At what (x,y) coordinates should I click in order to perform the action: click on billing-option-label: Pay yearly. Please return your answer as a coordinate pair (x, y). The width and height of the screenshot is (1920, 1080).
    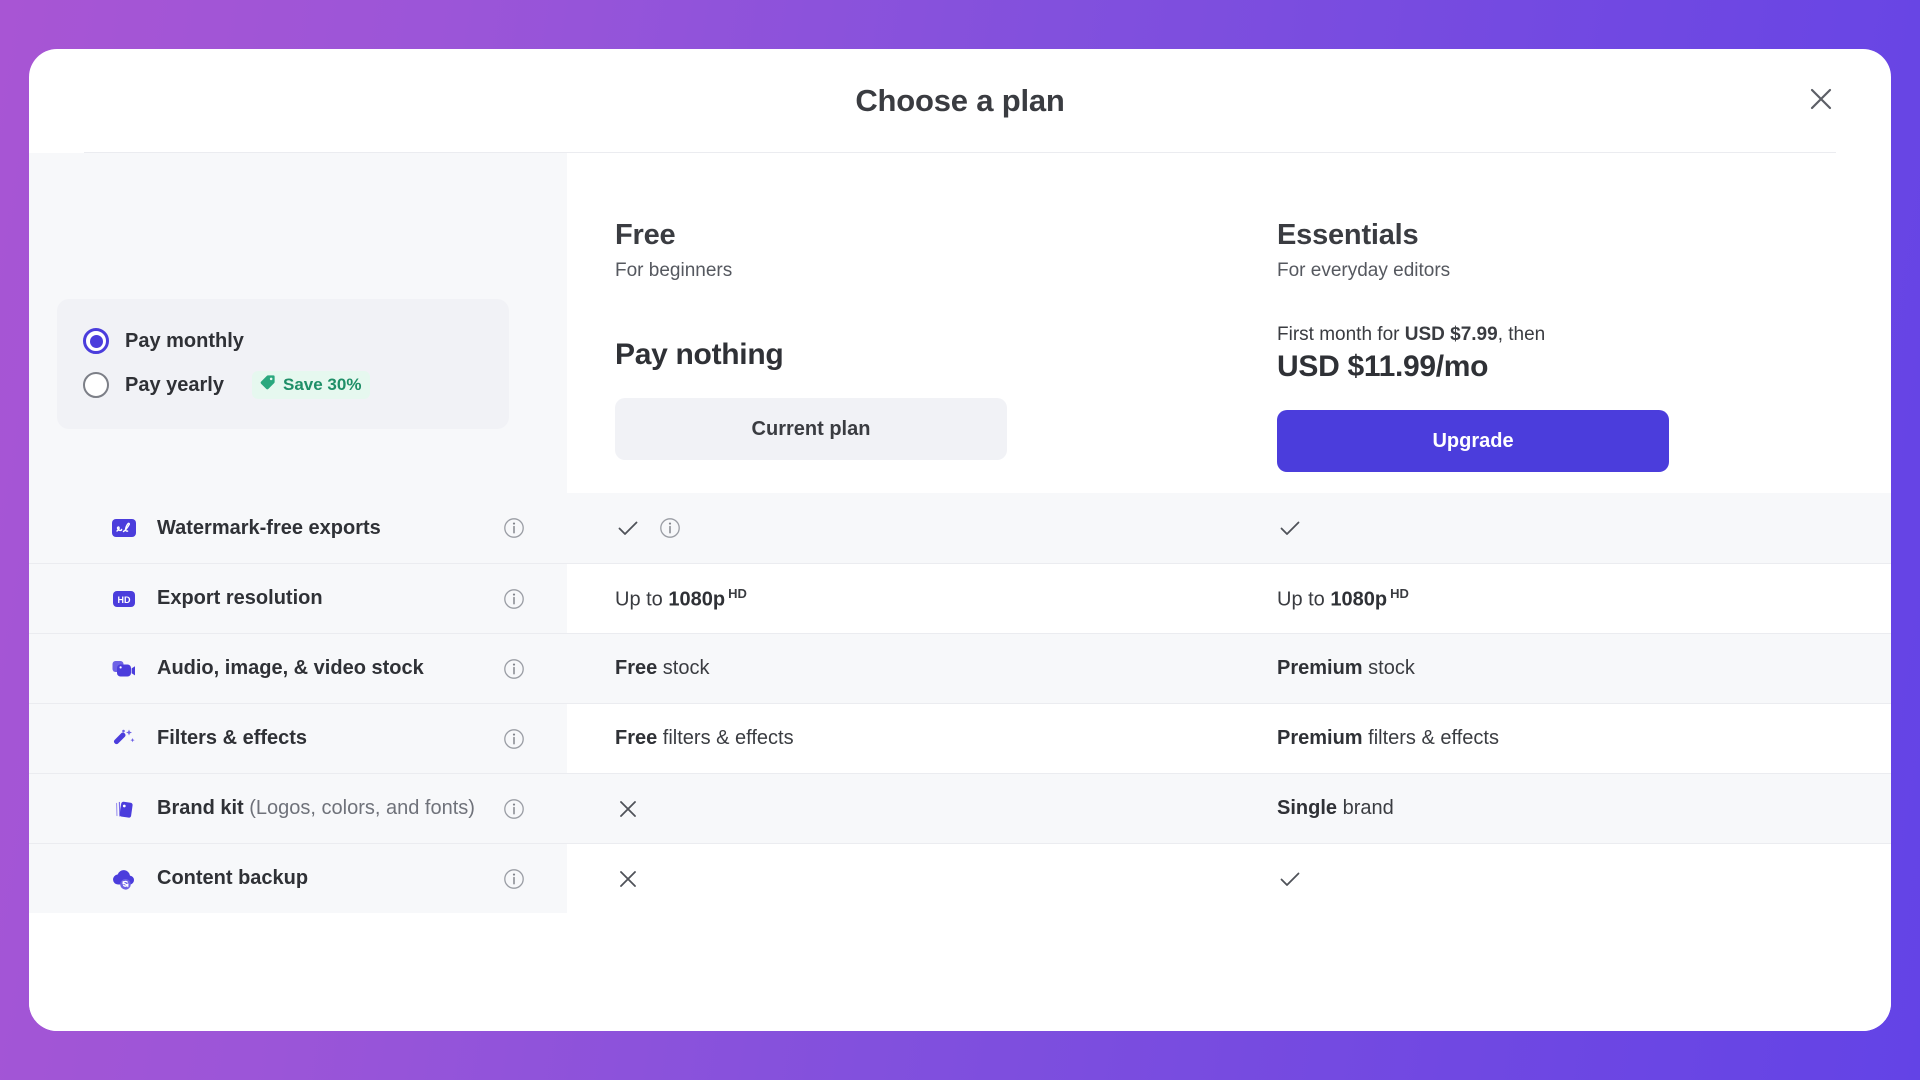
    Looking at the image, I should click on (174, 384).